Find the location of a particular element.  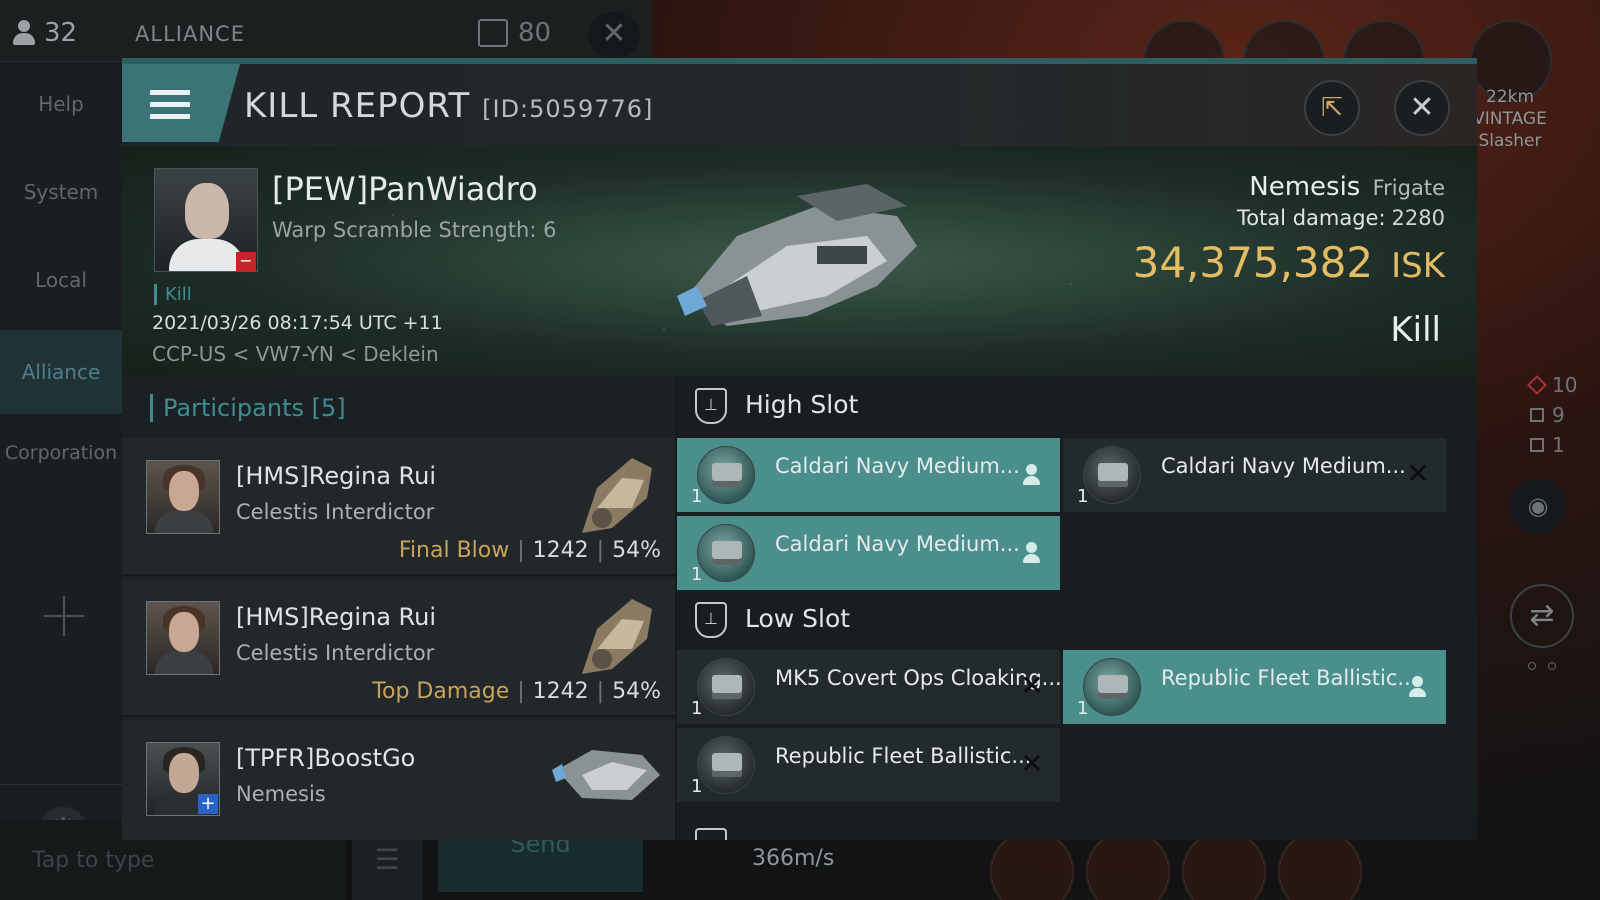

other-count-value: 1 is located at coordinates (1558, 445).